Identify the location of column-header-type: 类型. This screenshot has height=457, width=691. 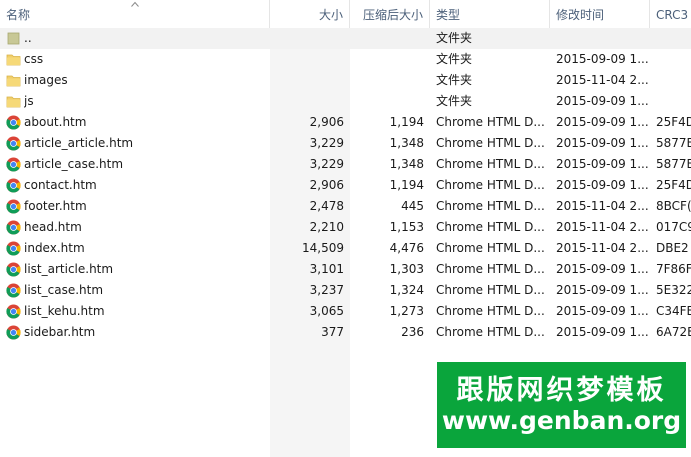
(490, 14).